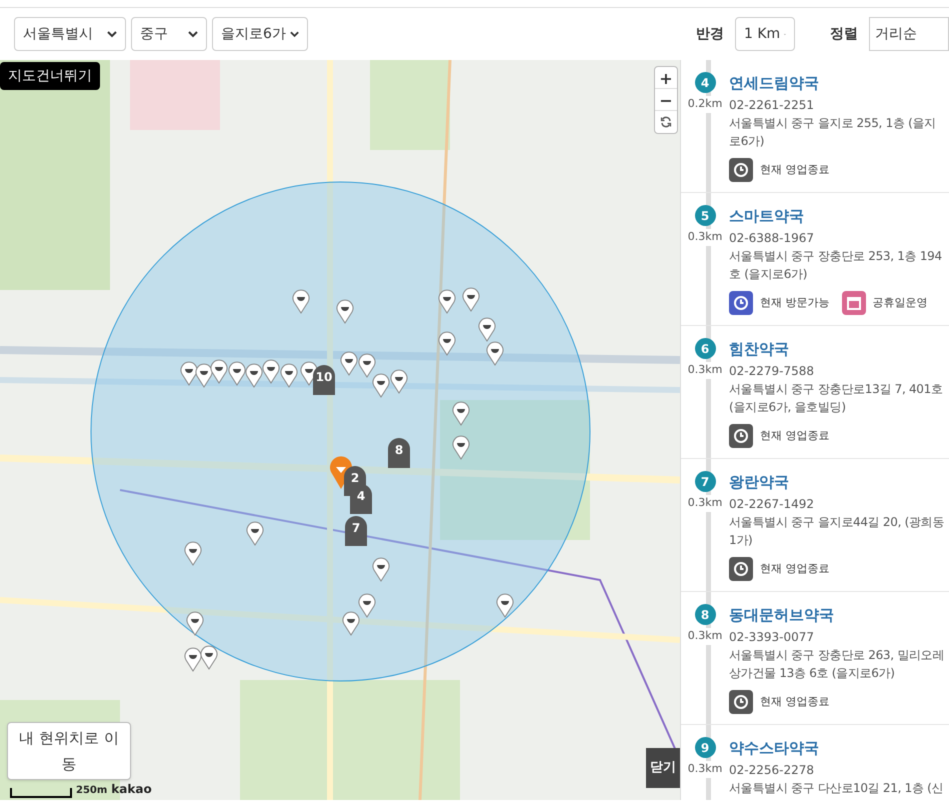 The width and height of the screenshot is (949, 809). What do you see at coordinates (772, 504) in the screenshot?
I see `phone-number: 02-2267-1492` at bounding box center [772, 504].